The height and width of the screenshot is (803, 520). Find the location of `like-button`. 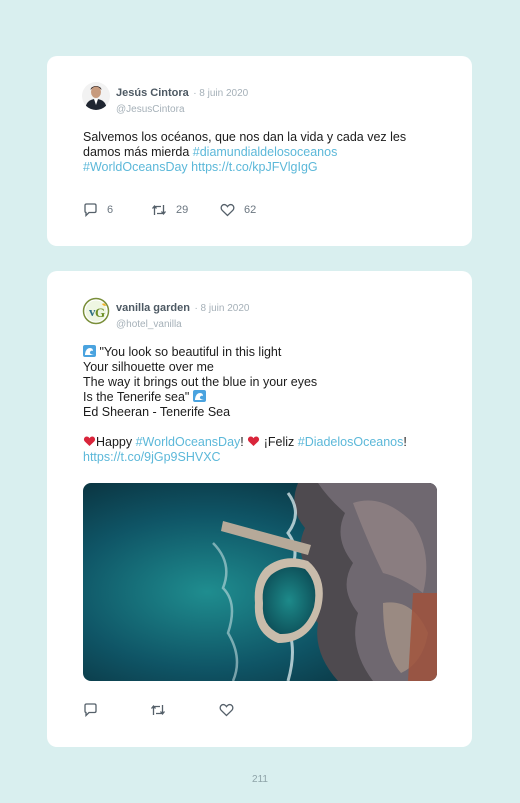

like-button is located at coordinates (226, 710).